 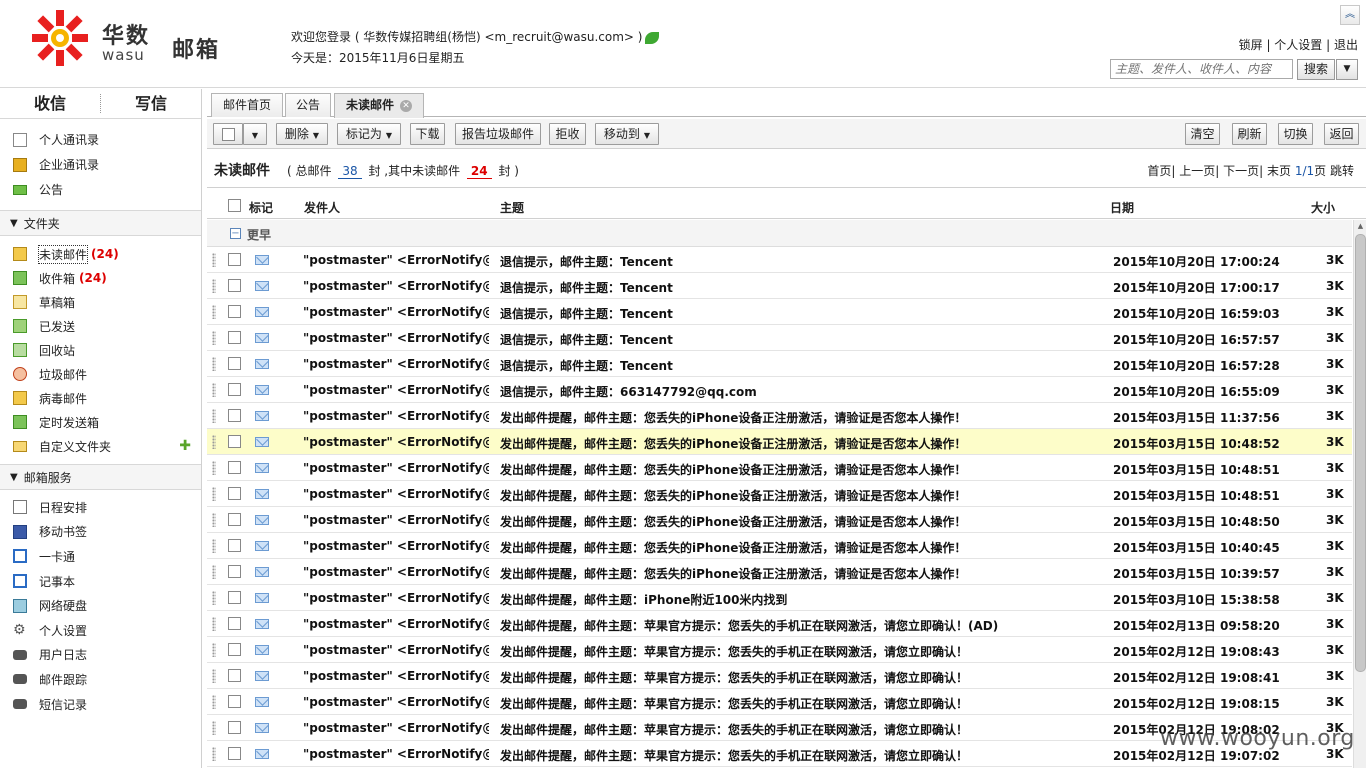 What do you see at coordinates (1350, 15) in the screenshot?
I see `collapse-header-button: ︽` at bounding box center [1350, 15].